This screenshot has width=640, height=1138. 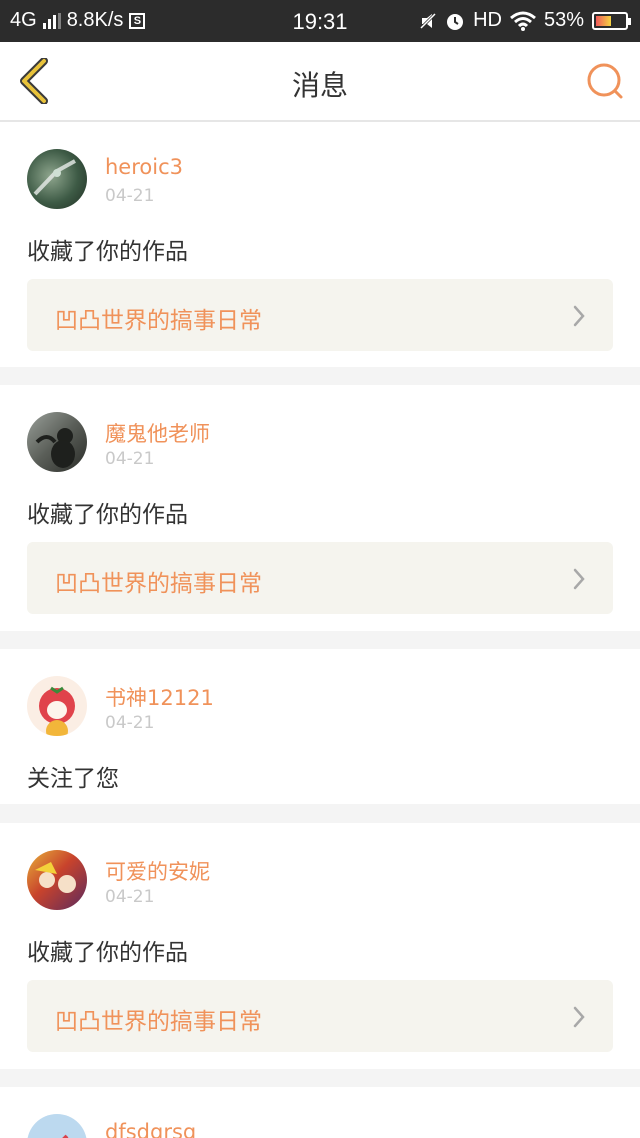 I want to click on app-header: 消息, so click(x=320, y=82).